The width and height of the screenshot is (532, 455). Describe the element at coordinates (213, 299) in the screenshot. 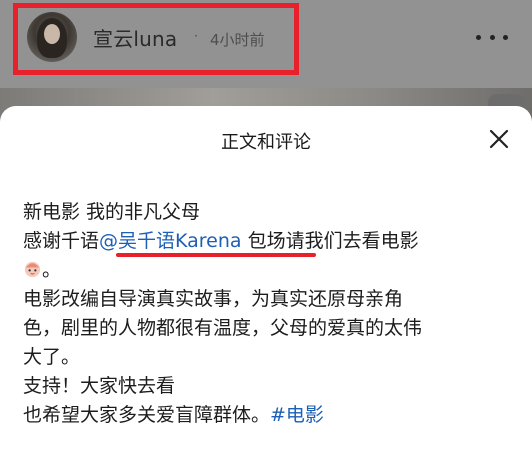

I see `body-line: 电影改编自导演真实故事，为真实还原母亲角` at that location.